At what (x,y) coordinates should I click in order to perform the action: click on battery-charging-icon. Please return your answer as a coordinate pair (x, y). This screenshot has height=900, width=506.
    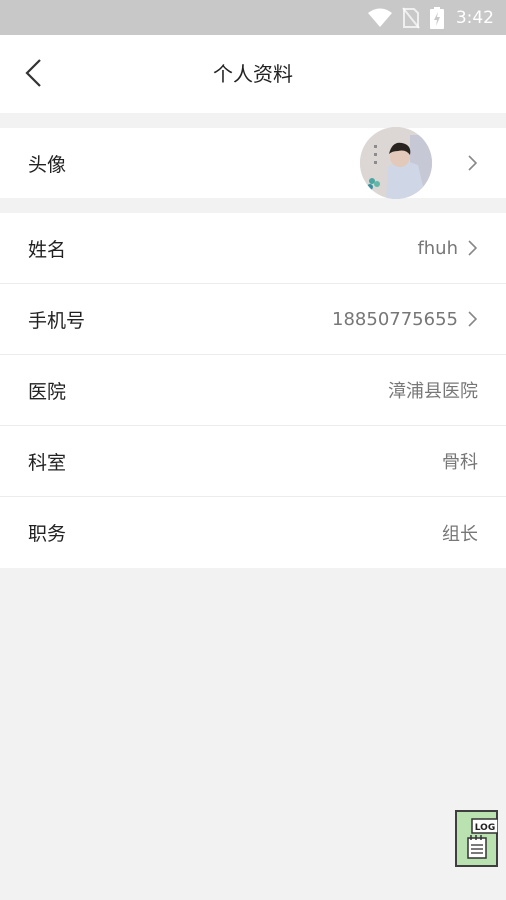
    Looking at the image, I should click on (436, 17).